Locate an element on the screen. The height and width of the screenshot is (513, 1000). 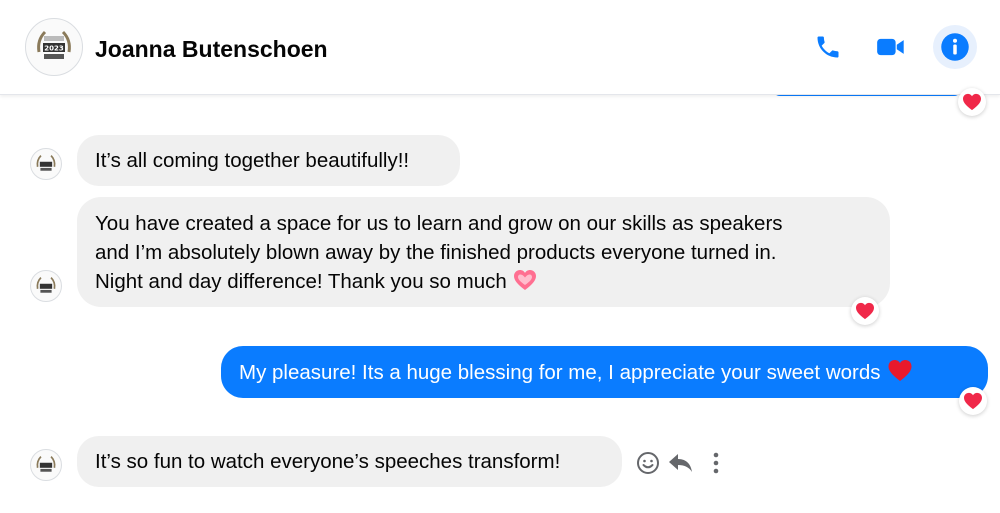
info-icon is located at coordinates (955, 47).